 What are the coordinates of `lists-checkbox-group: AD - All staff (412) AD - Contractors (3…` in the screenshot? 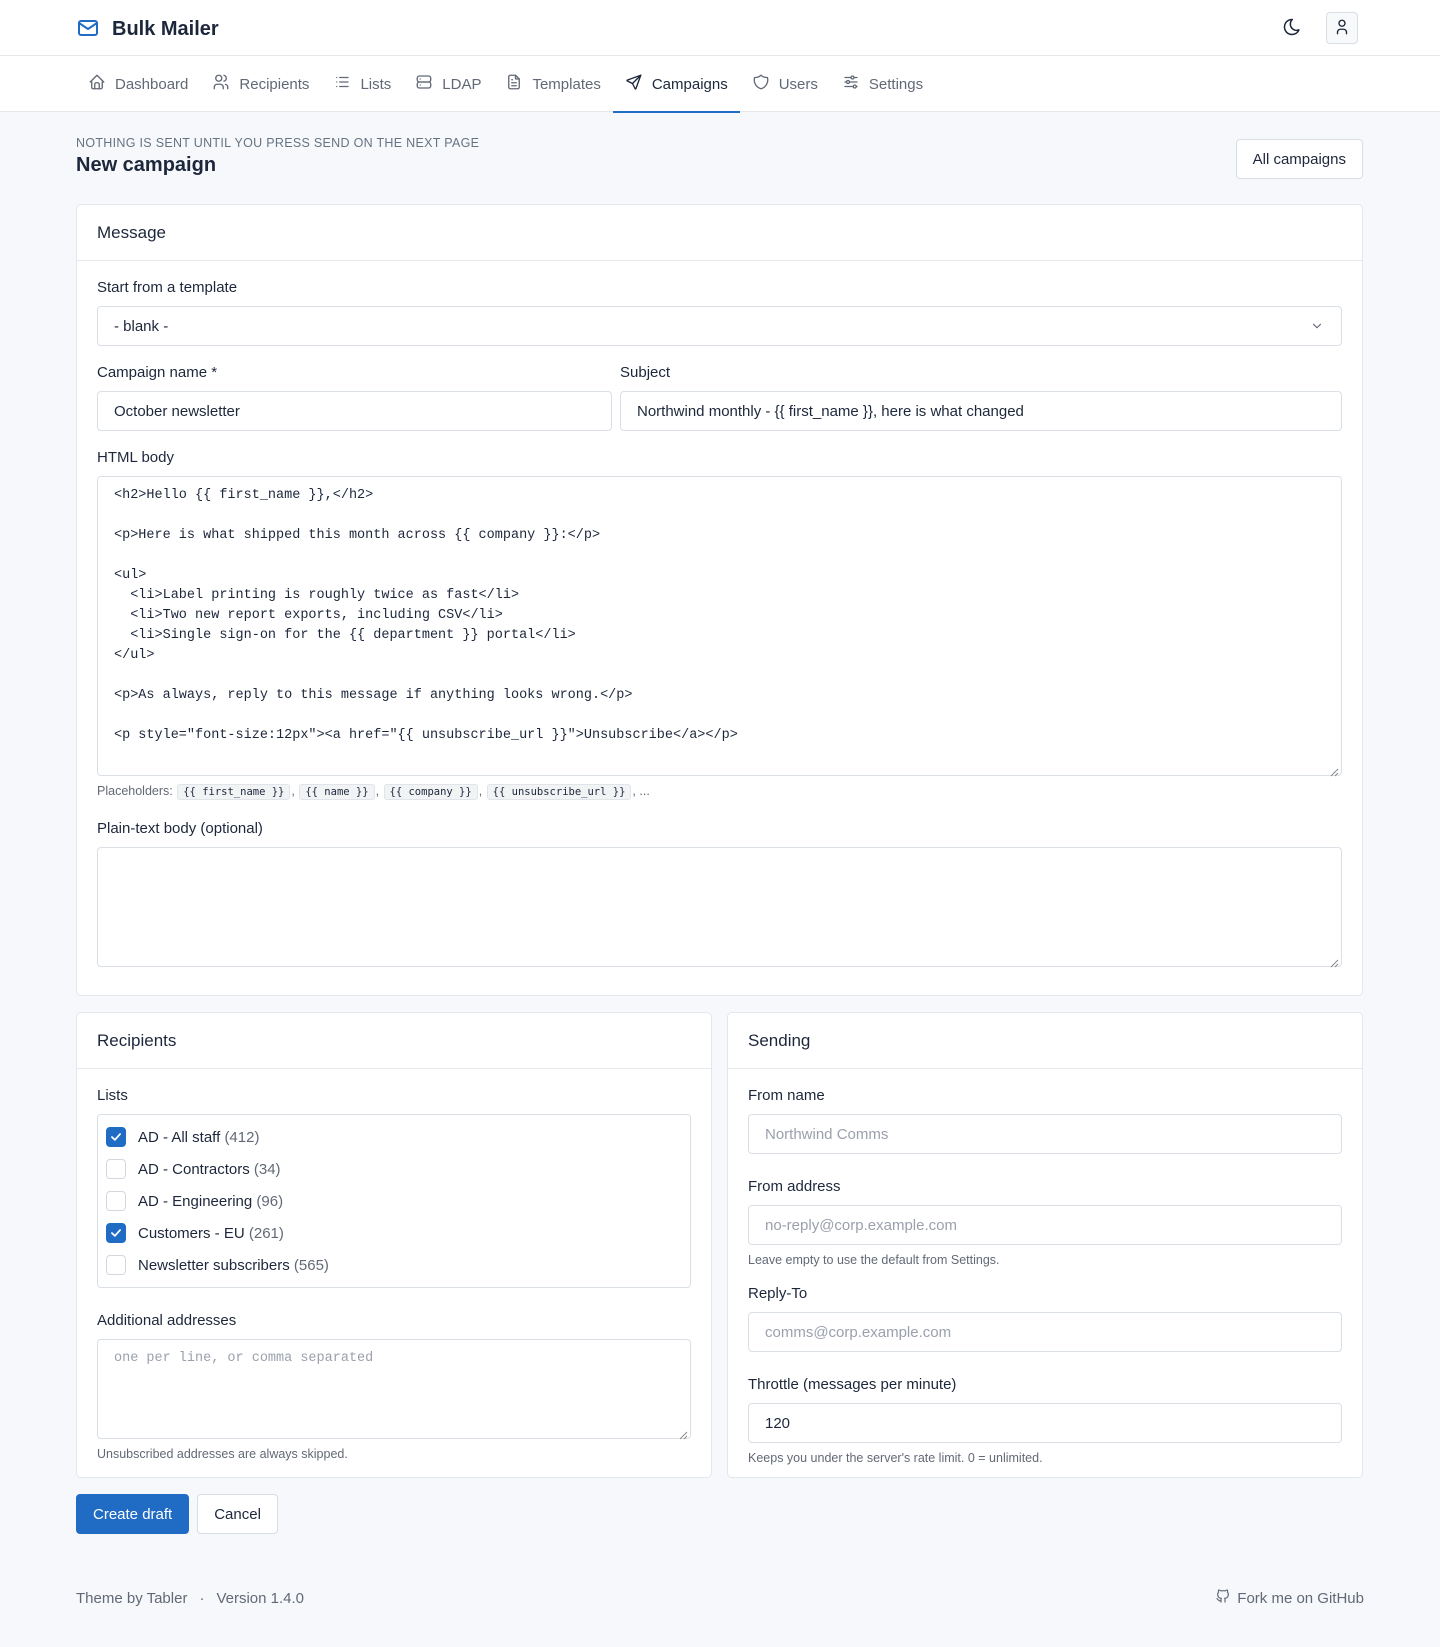 It's located at (394, 1201).